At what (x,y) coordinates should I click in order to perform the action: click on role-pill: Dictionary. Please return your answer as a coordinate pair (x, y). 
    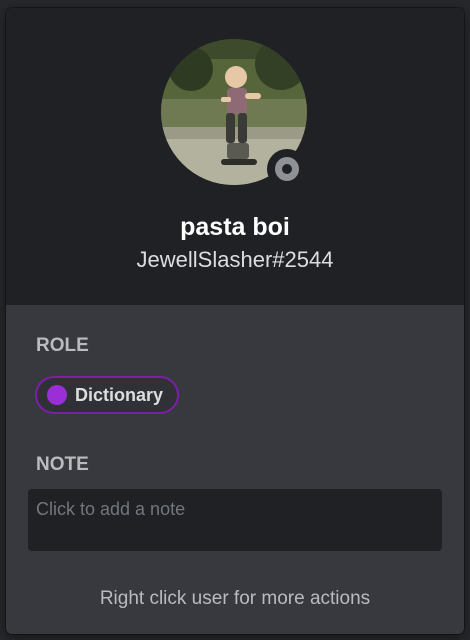
    Looking at the image, I should click on (107, 395).